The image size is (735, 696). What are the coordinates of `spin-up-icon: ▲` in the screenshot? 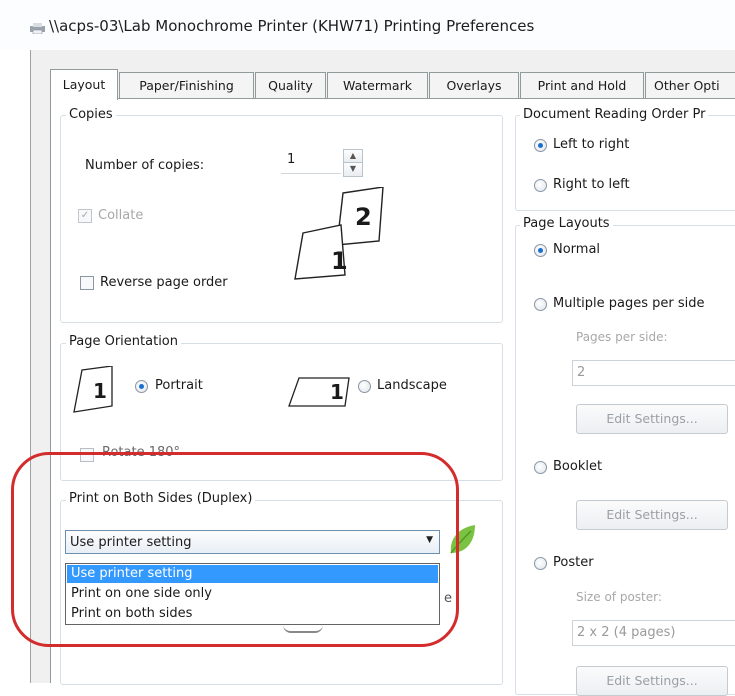 It's located at (353, 156).